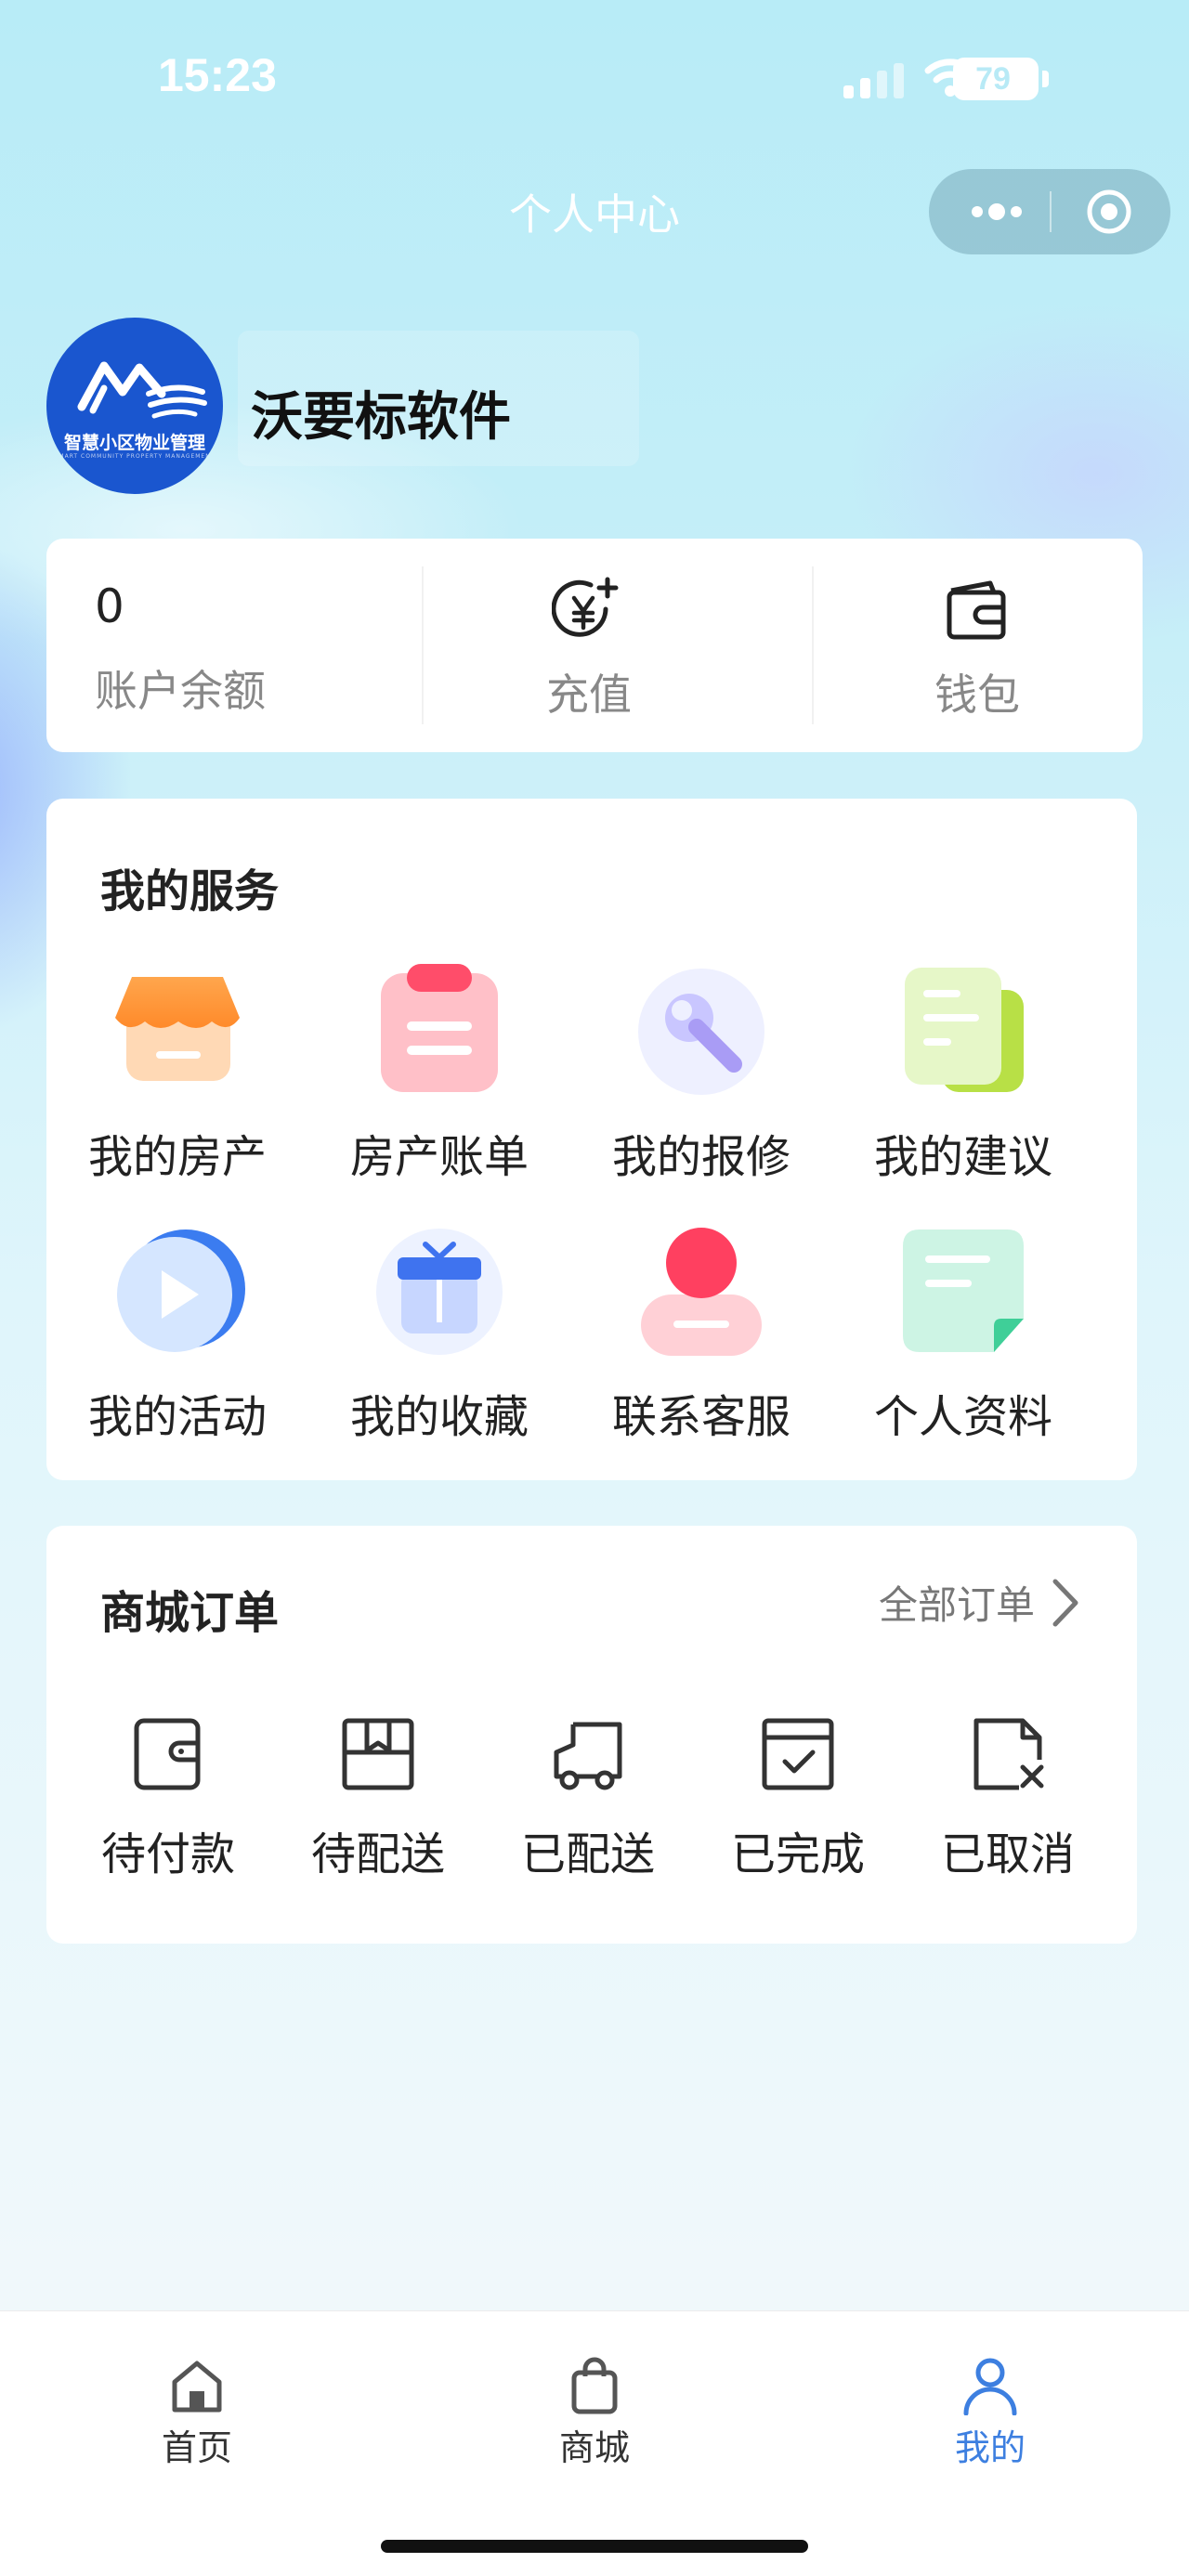 This screenshot has width=1189, height=2576. I want to click on truck-icon, so click(588, 1756).